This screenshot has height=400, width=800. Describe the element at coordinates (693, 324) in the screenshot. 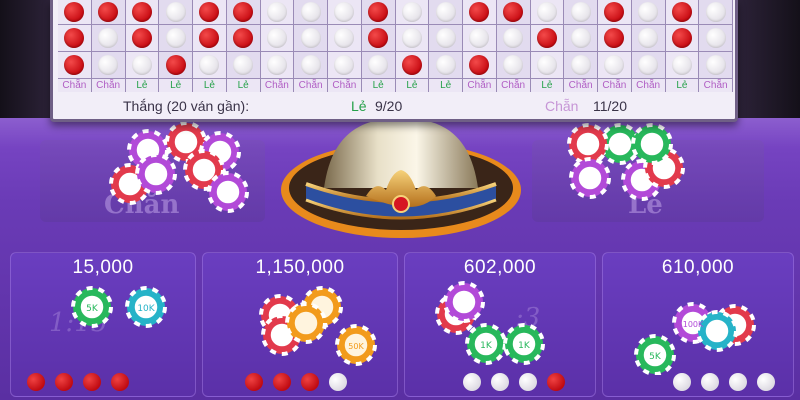

I see `chip-label: 100K` at that location.